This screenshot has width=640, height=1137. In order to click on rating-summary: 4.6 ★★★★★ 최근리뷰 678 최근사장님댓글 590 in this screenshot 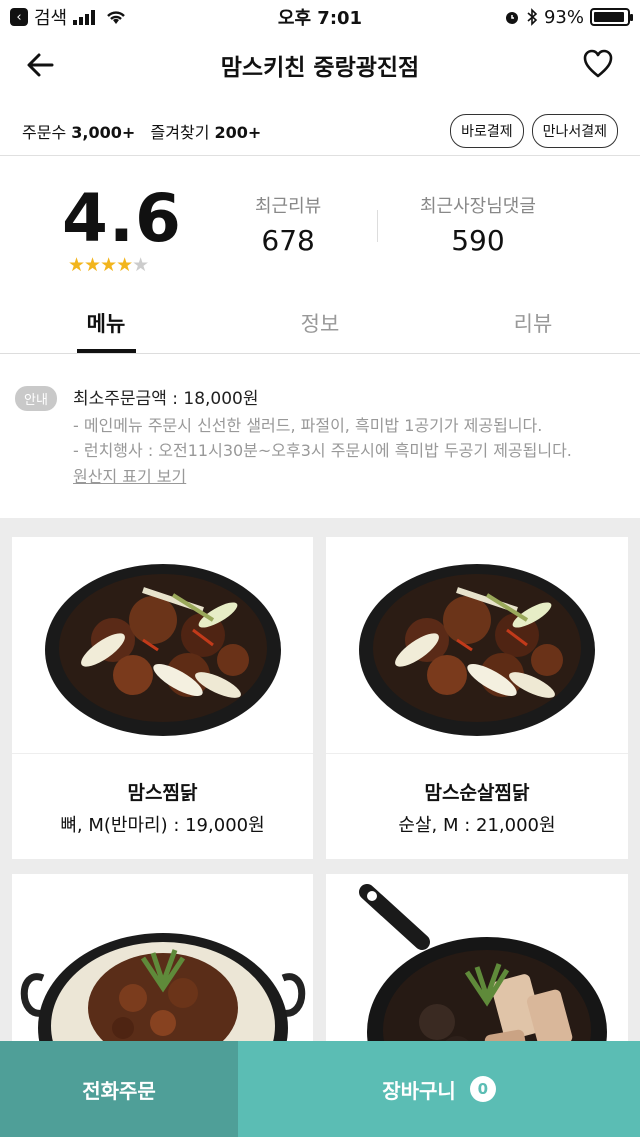, I will do `click(320, 230)`.